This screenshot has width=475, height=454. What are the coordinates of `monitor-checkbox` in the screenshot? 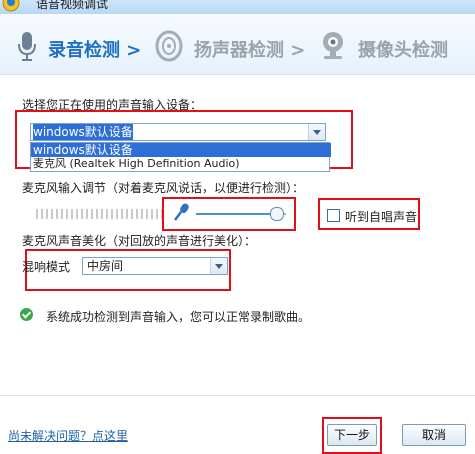 It's located at (333, 215).